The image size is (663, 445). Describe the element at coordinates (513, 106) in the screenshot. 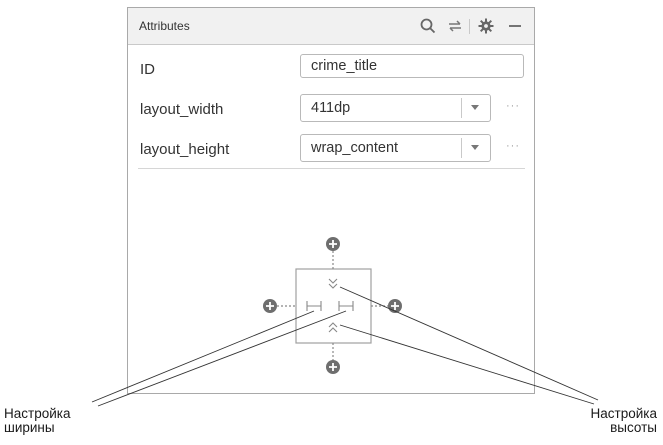

I see `layout-width-more-button: ···` at that location.